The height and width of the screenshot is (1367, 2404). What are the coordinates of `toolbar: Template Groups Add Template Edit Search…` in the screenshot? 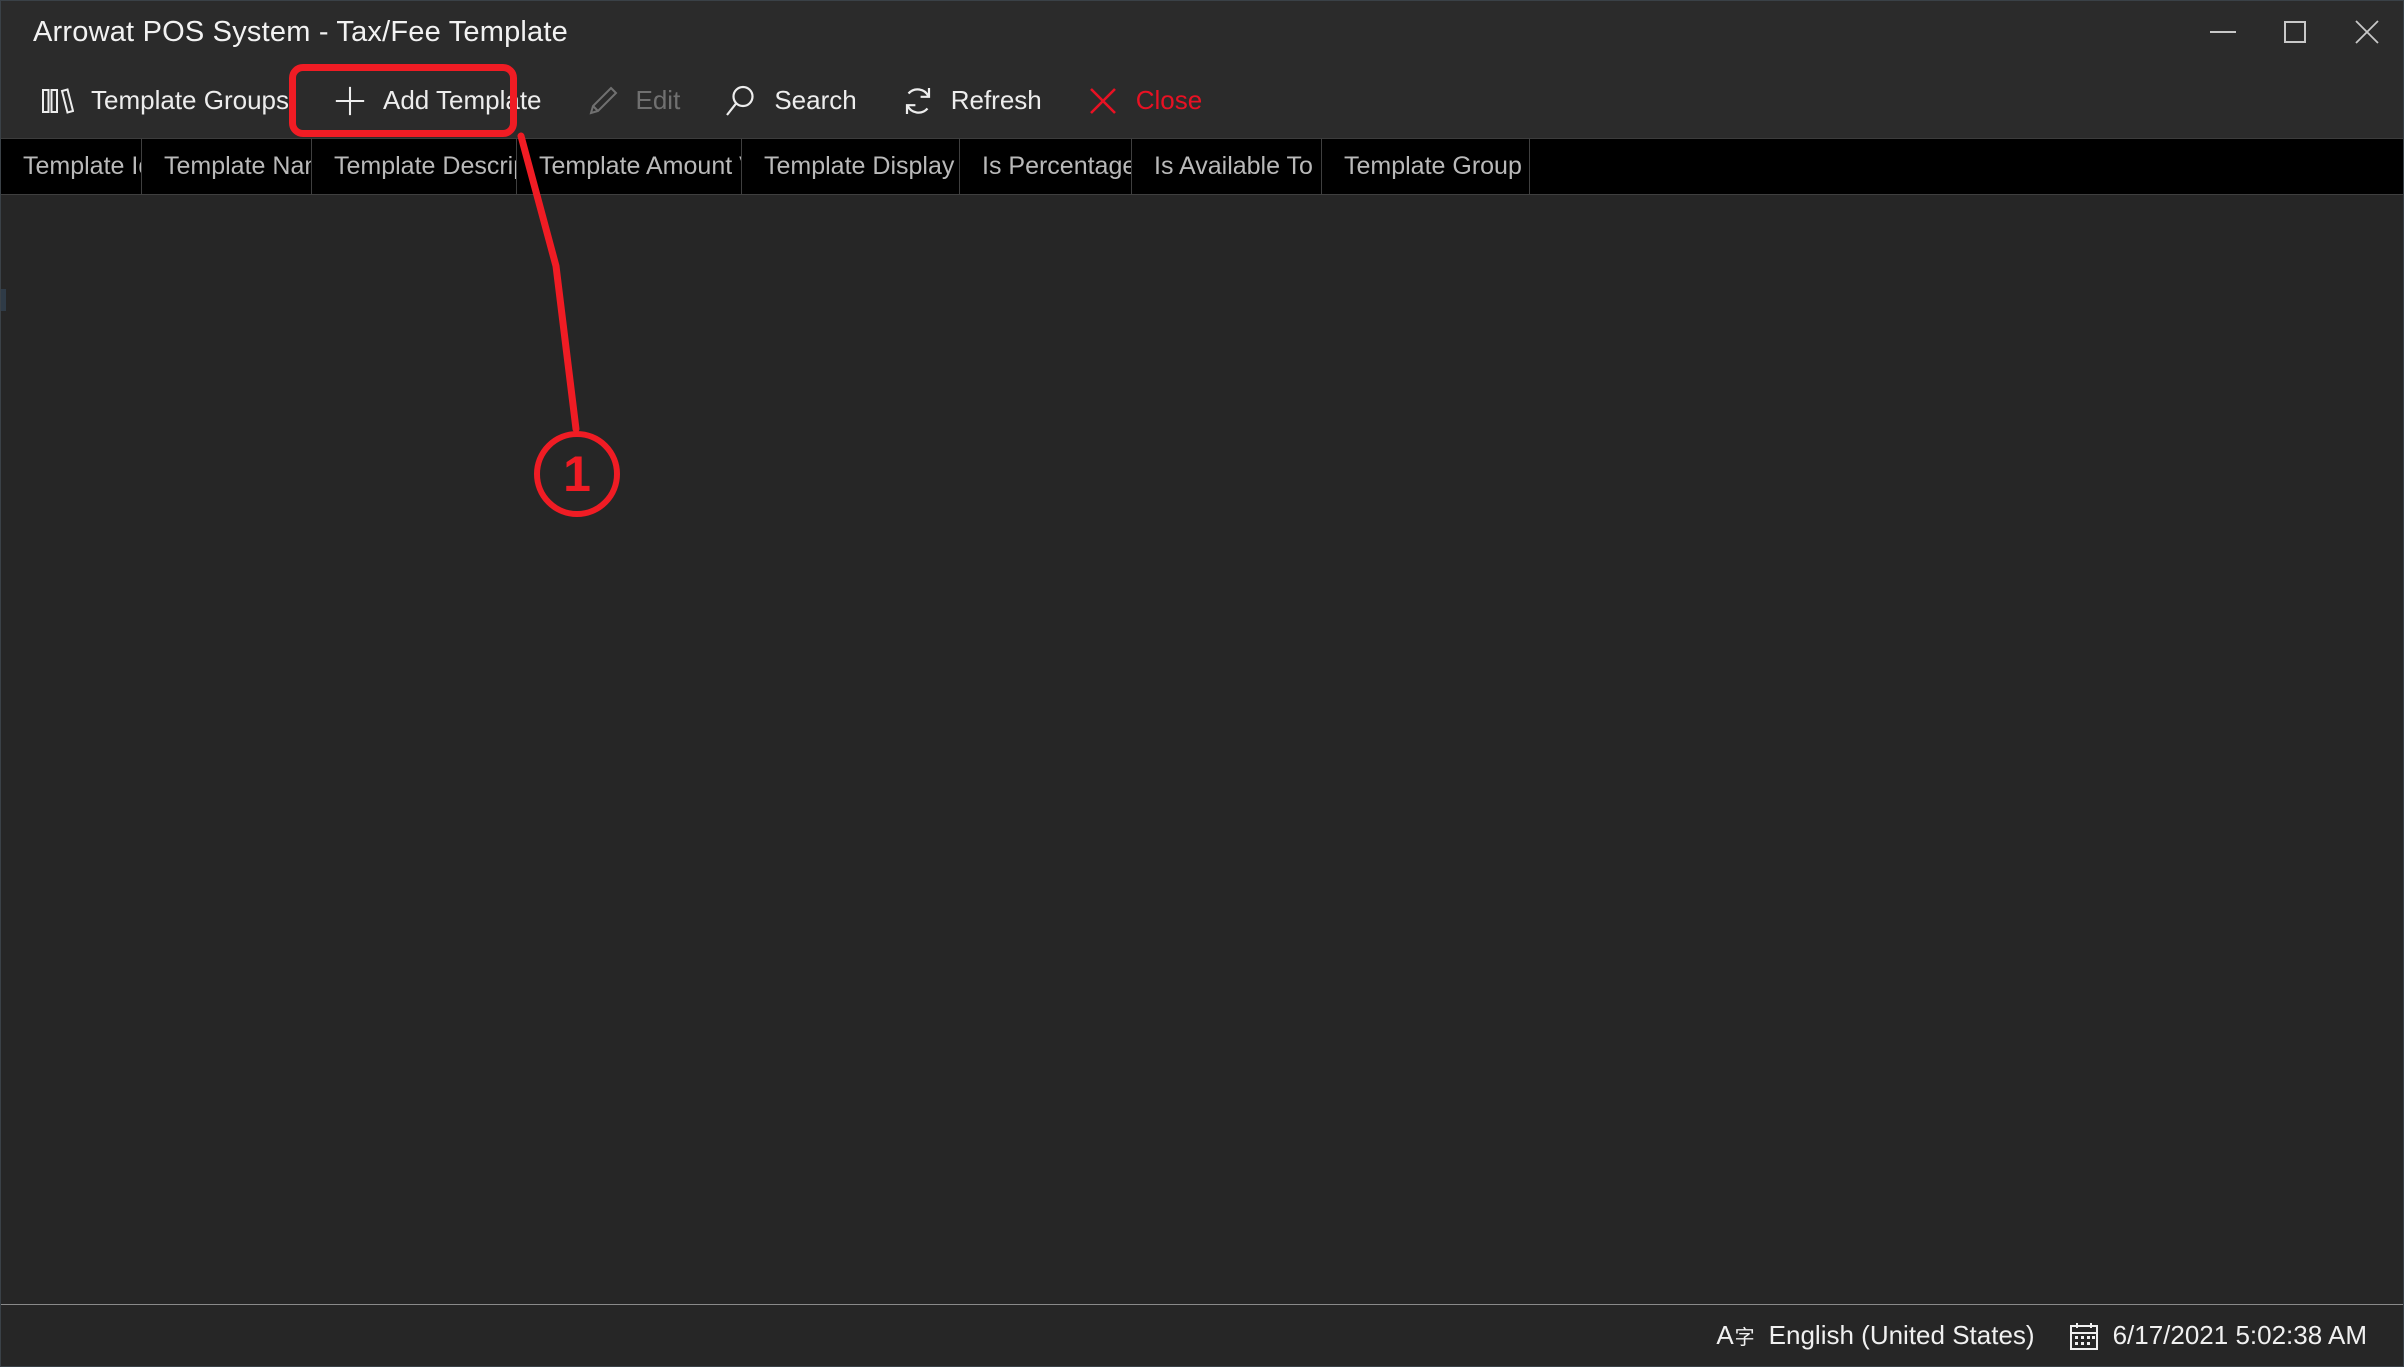 It's located at (1202, 101).